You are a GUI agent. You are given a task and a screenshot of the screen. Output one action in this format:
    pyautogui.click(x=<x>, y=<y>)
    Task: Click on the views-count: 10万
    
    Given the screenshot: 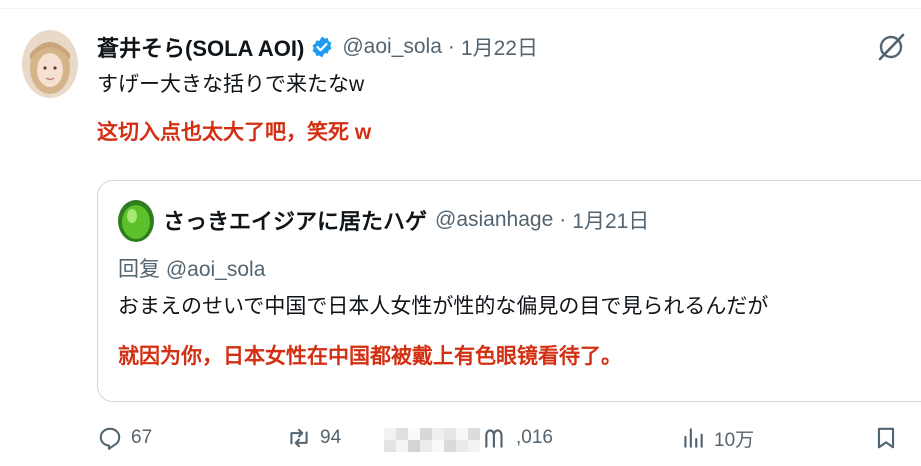 What is the action you would take?
    pyautogui.click(x=734, y=440)
    